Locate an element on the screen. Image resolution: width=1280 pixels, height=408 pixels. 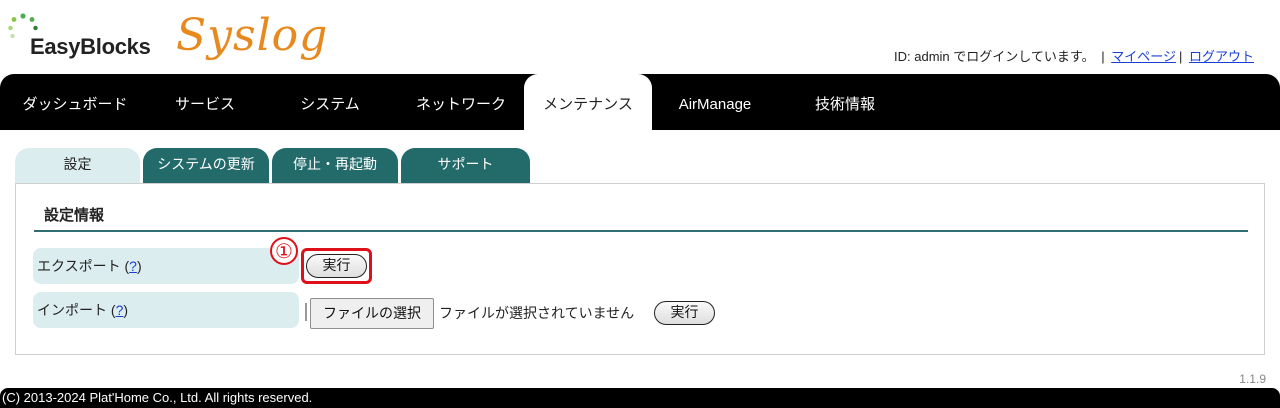
mypage-link: マイページ is located at coordinates (1143, 56).